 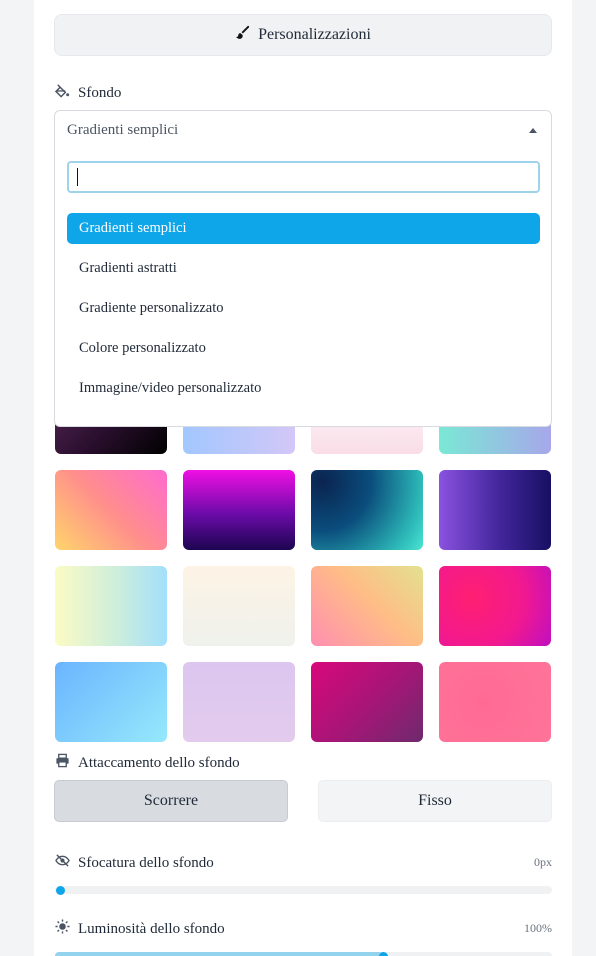 I want to click on sun-icon, so click(x=62, y=929).